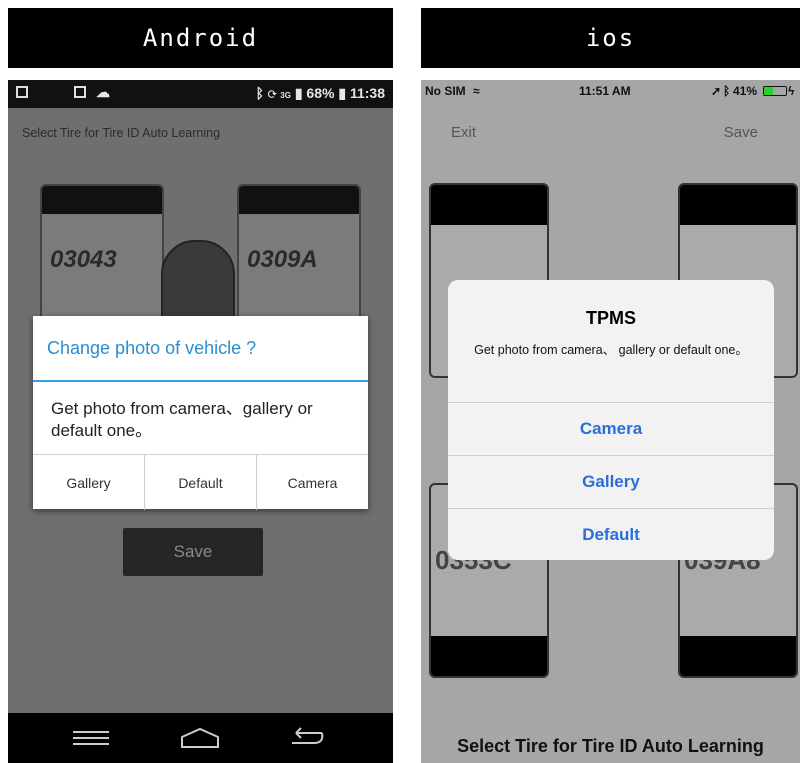 This screenshot has width=800, height=763. What do you see at coordinates (200, 381) in the screenshot?
I see `dialog-divider` at bounding box center [200, 381].